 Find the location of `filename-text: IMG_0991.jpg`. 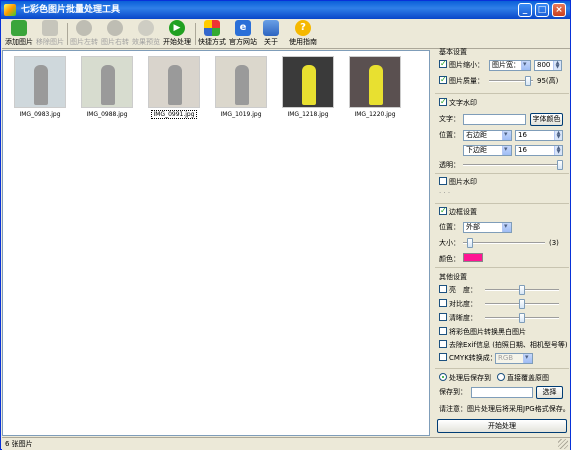

filename-text: IMG_0991.jpg is located at coordinates (174, 114).